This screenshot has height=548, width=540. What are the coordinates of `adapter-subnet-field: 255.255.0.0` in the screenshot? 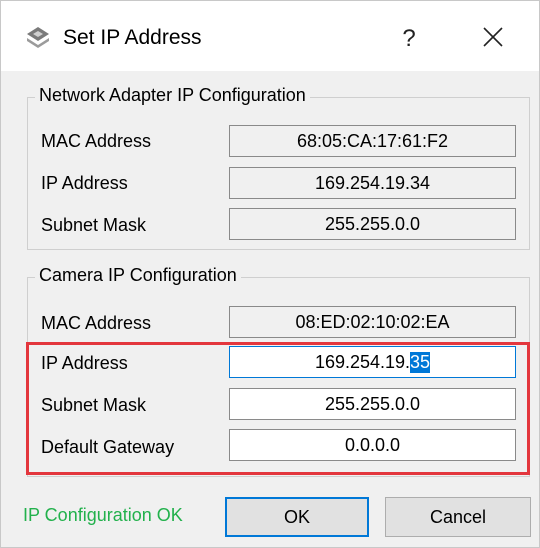 It's located at (372, 224).